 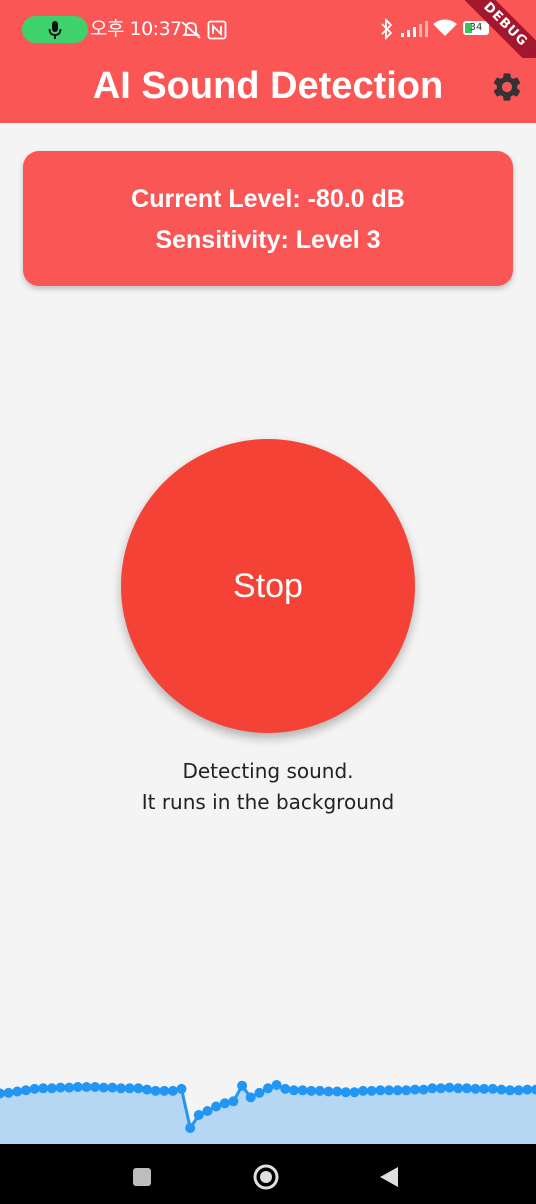 What do you see at coordinates (445, 27) in the screenshot?
I see `wifi-icon` at bounding box center [445, 27].